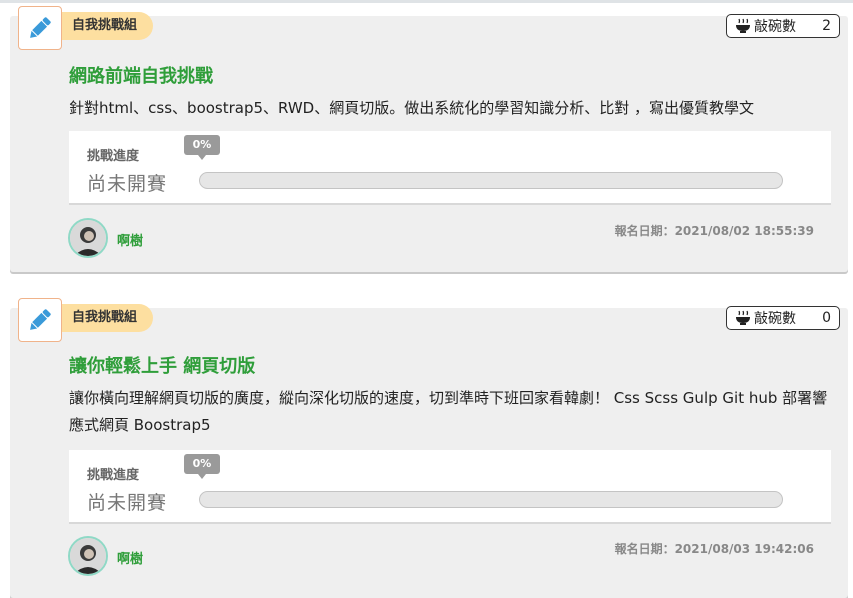 The image size is (853, 598). I want to click on challenge-title: 讓你輕鬆上手 網頁切版, so click(162, 365).